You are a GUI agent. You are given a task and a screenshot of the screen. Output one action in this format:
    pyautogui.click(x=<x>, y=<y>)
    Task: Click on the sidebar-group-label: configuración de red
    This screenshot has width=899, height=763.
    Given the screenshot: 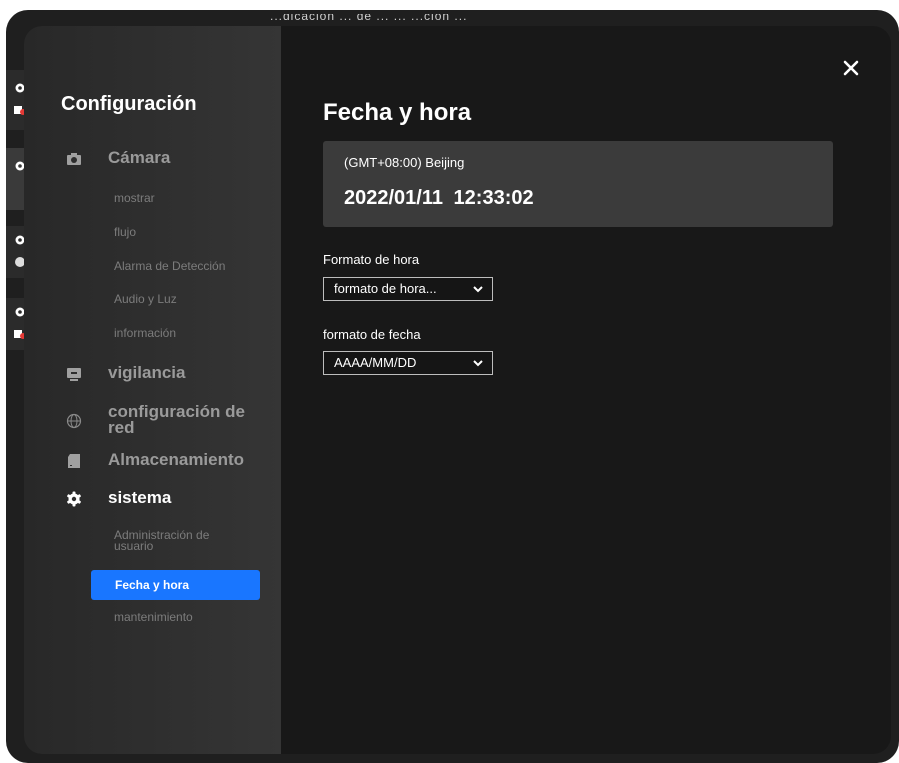 What is the action you would take?
    pyautogui.click(x=176, y=419)
    